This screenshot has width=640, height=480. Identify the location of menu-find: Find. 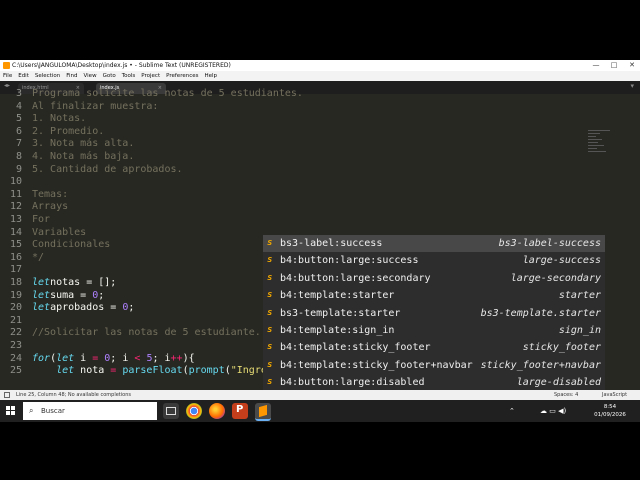
(71, 76).